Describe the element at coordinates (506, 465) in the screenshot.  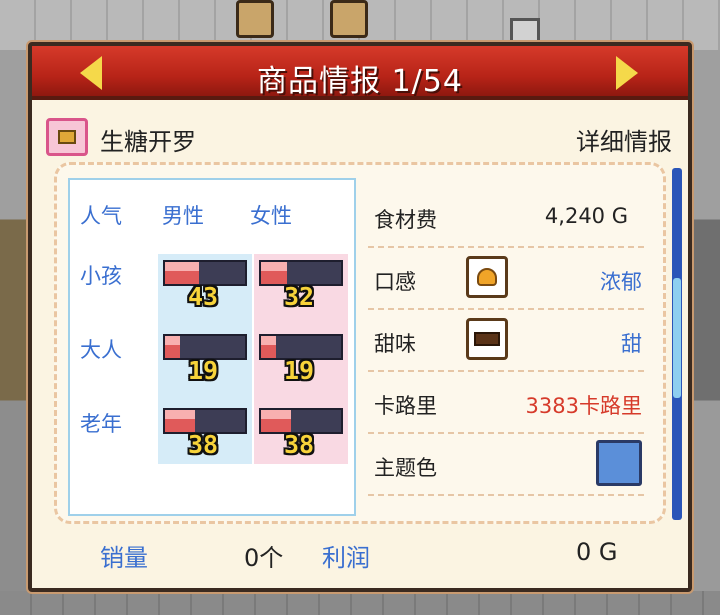
I see `theme-color-row: 主题色` at that location.